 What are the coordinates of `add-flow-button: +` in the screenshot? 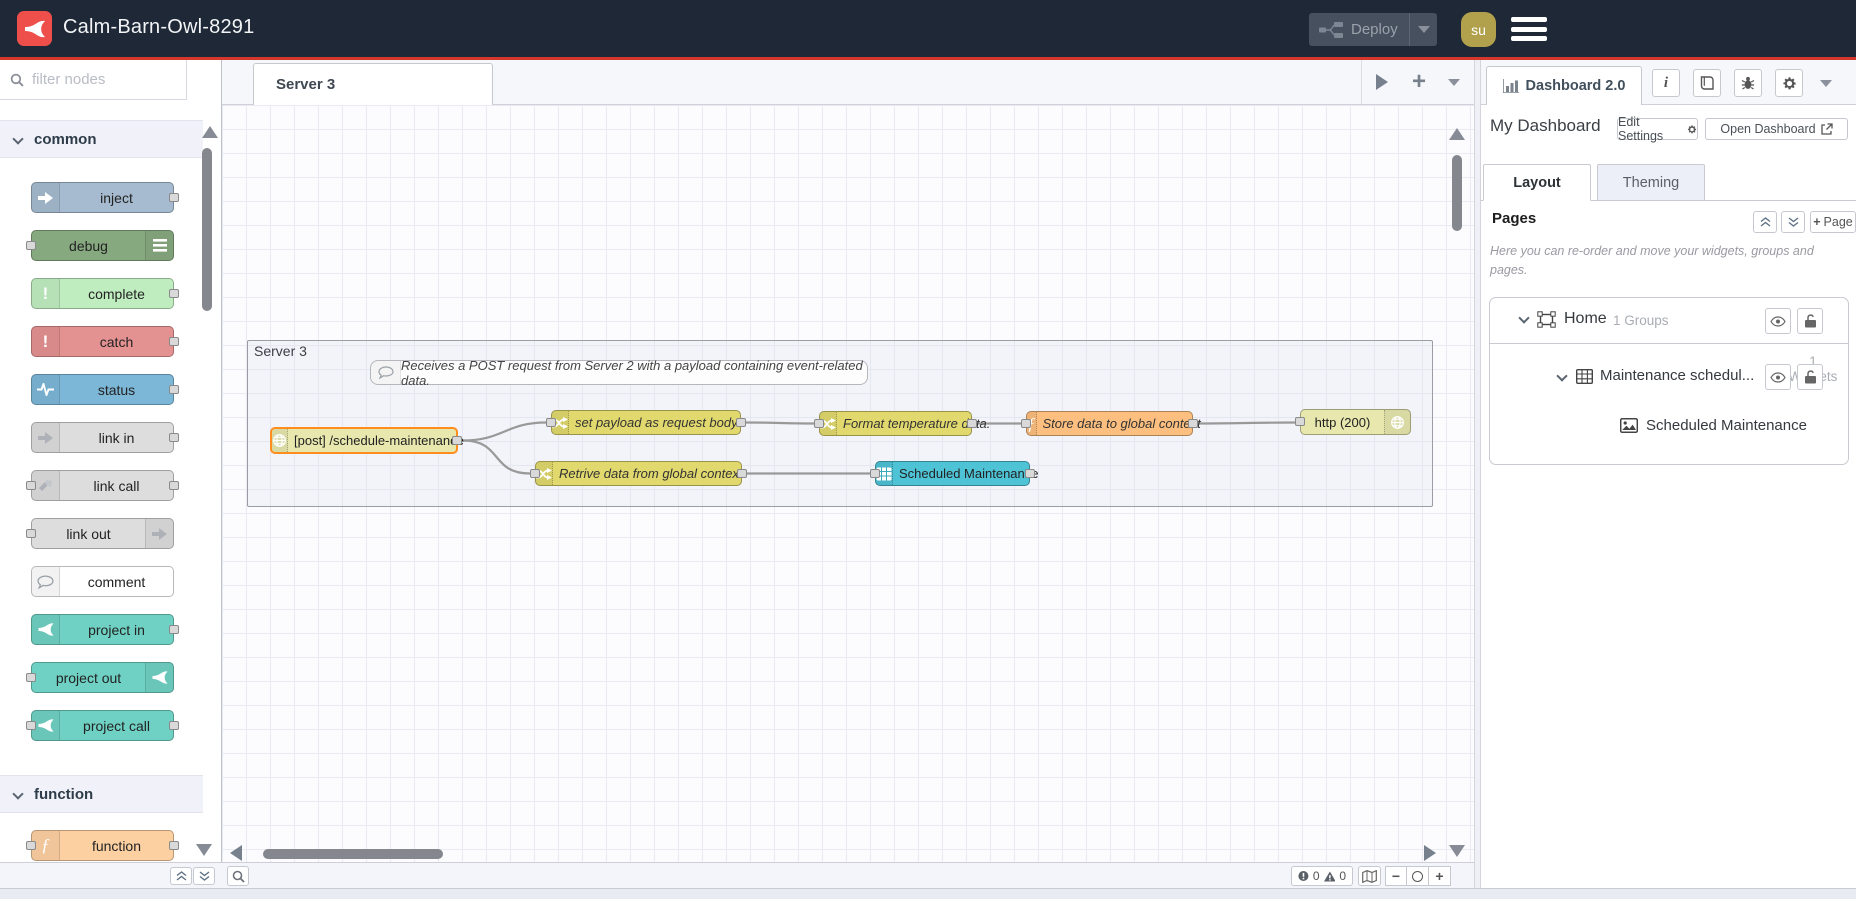 It's located at (1419, 82).